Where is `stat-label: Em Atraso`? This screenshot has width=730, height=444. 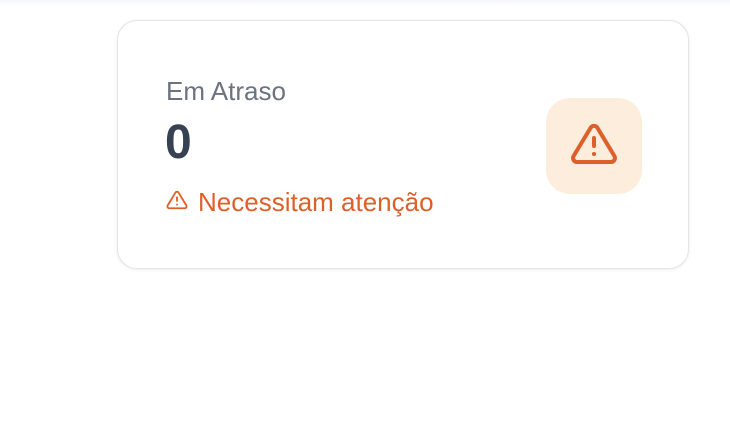 stat-label: Em Atraso is located at coordinates (226, 91).